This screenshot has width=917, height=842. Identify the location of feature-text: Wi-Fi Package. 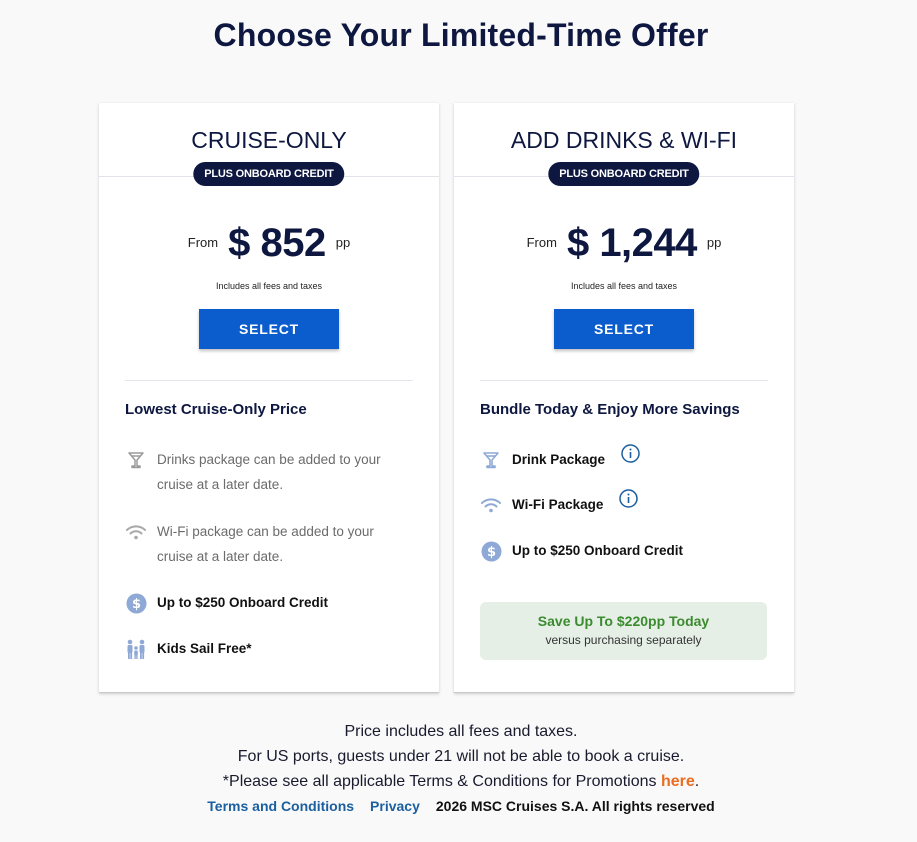
(558, 504).